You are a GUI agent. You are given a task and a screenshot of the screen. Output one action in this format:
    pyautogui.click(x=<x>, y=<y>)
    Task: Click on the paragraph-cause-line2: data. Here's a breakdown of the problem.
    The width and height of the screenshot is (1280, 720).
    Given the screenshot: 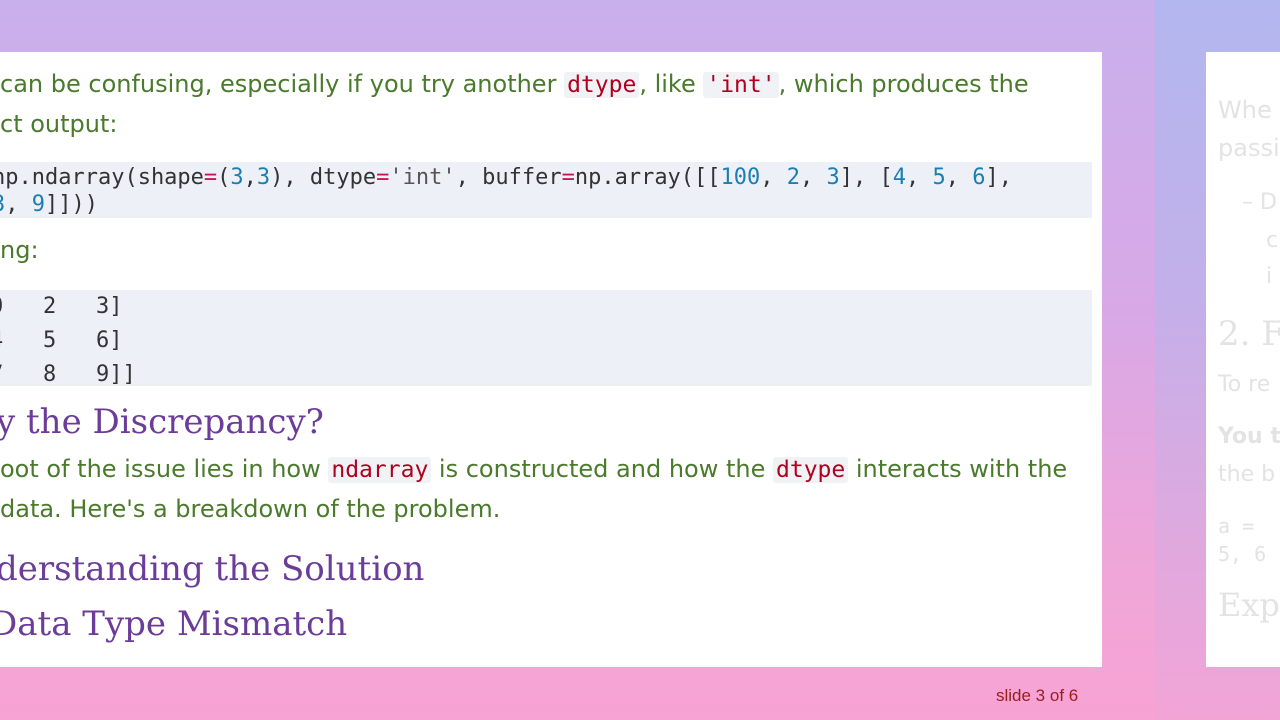 What is the action you would take?
    pyautogui.click(x=250, y=509)
    